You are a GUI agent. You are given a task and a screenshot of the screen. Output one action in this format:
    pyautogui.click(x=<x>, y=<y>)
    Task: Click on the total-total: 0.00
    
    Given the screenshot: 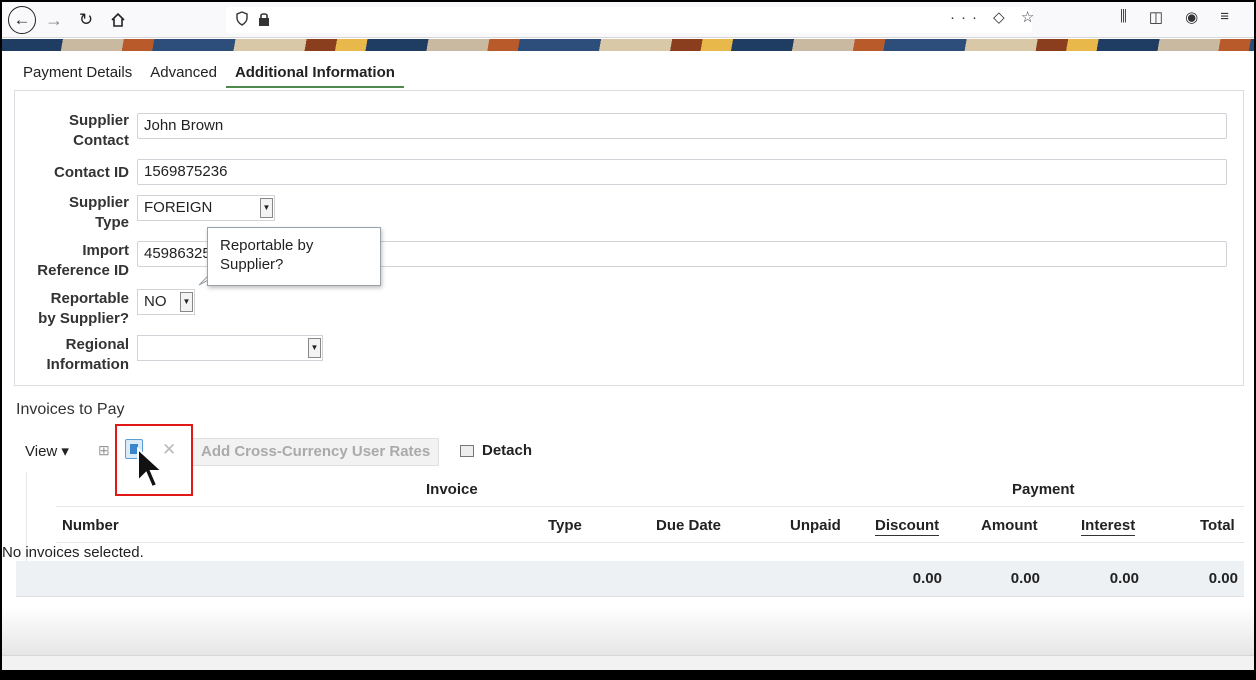 What is the action you would take?
    pyautogui.click(x=1223, y=578)
    